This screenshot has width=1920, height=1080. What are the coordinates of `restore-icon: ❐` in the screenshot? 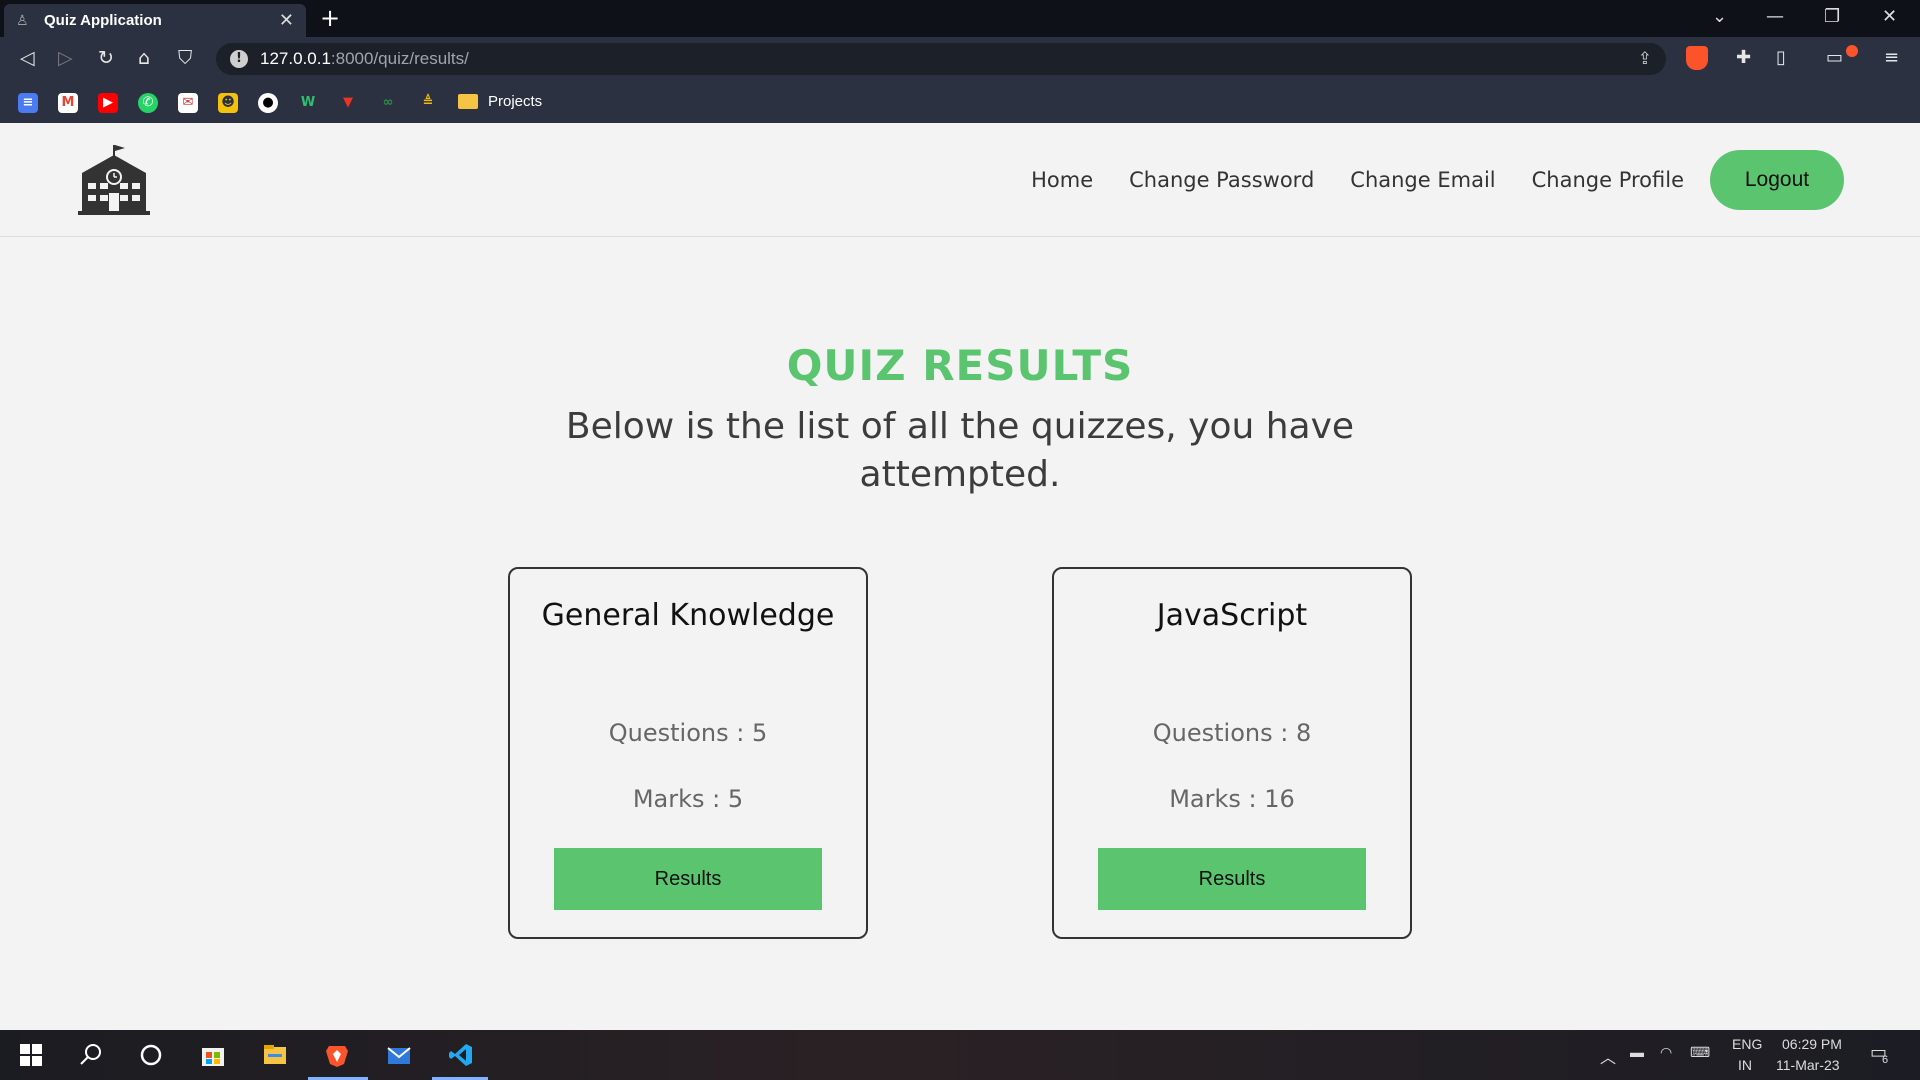 It's located at (1832, 16).